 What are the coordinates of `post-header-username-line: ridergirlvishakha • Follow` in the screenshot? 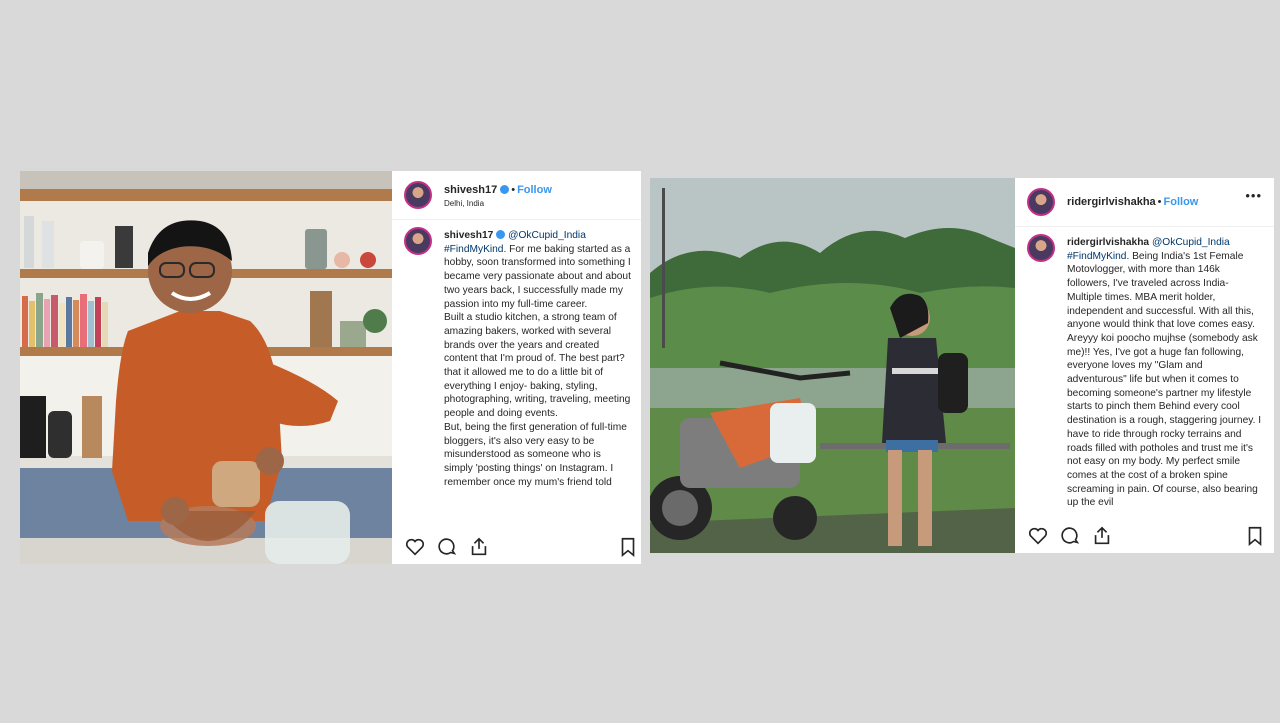 It's located at (1132, 202).